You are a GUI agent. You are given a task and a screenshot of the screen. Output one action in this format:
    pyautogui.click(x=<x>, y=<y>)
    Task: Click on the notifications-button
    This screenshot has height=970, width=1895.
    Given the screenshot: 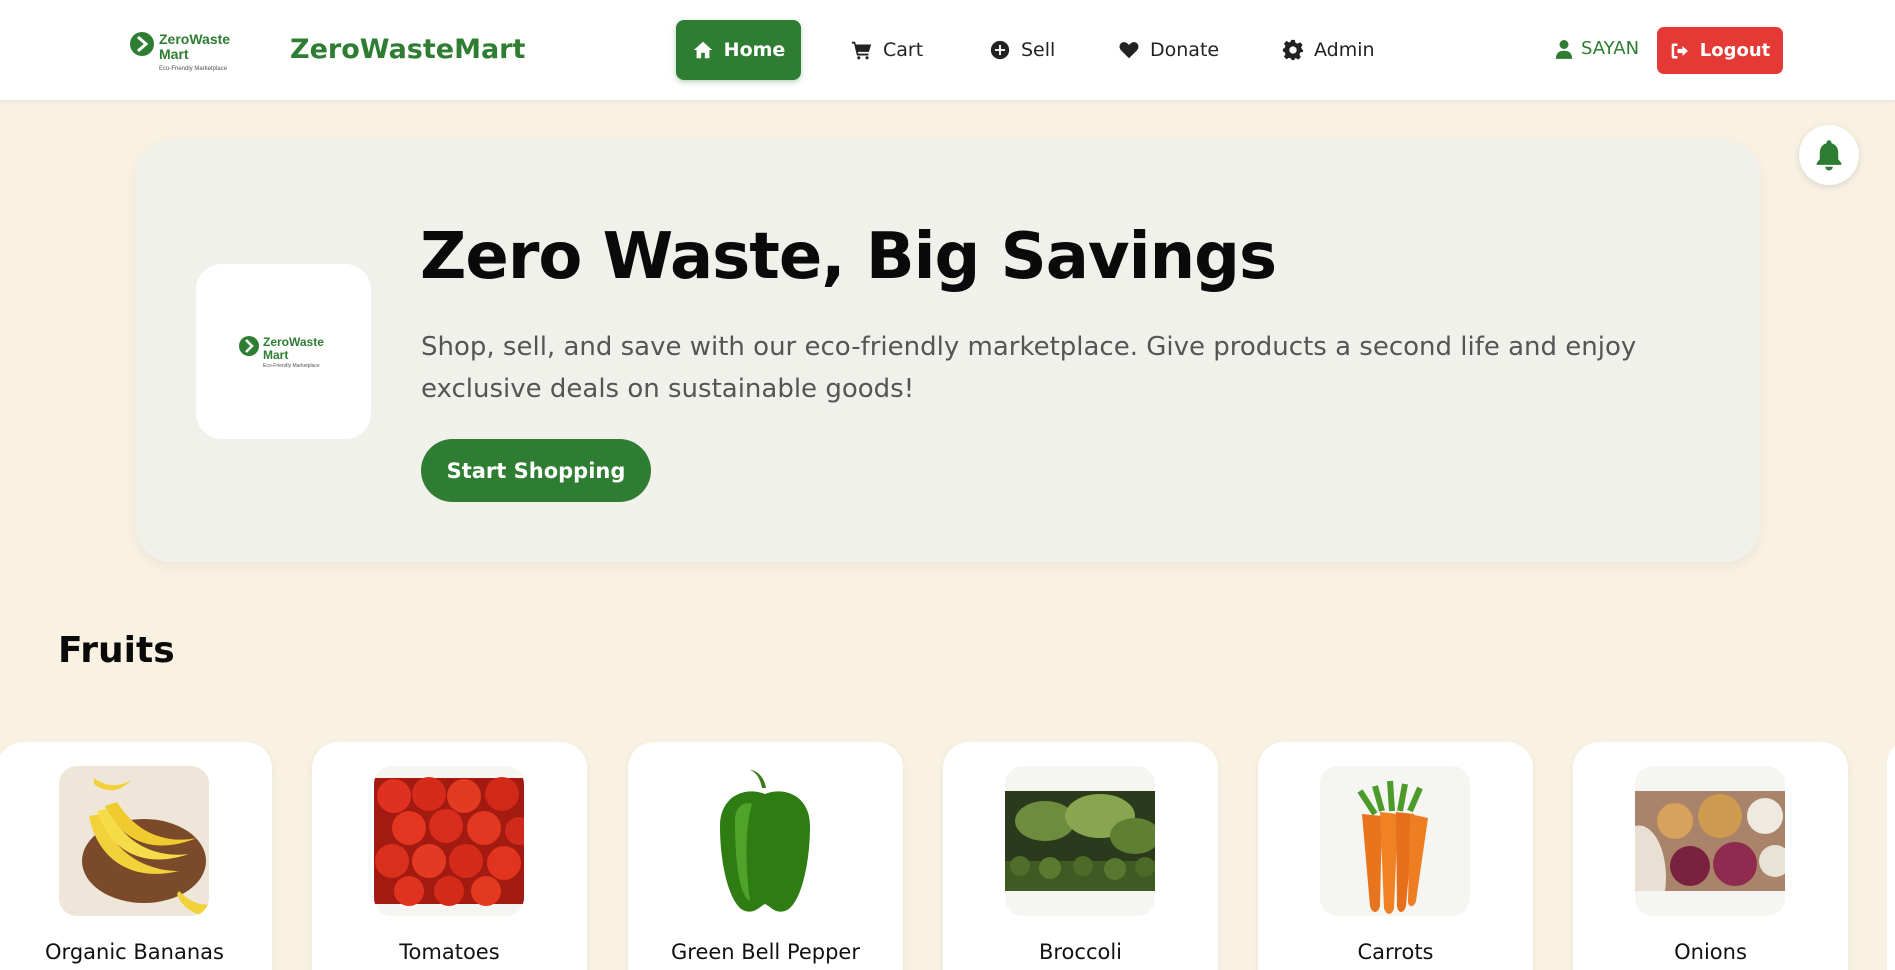 What is the action you would take?
    pyautogui.click(x=1829, y=155)
    